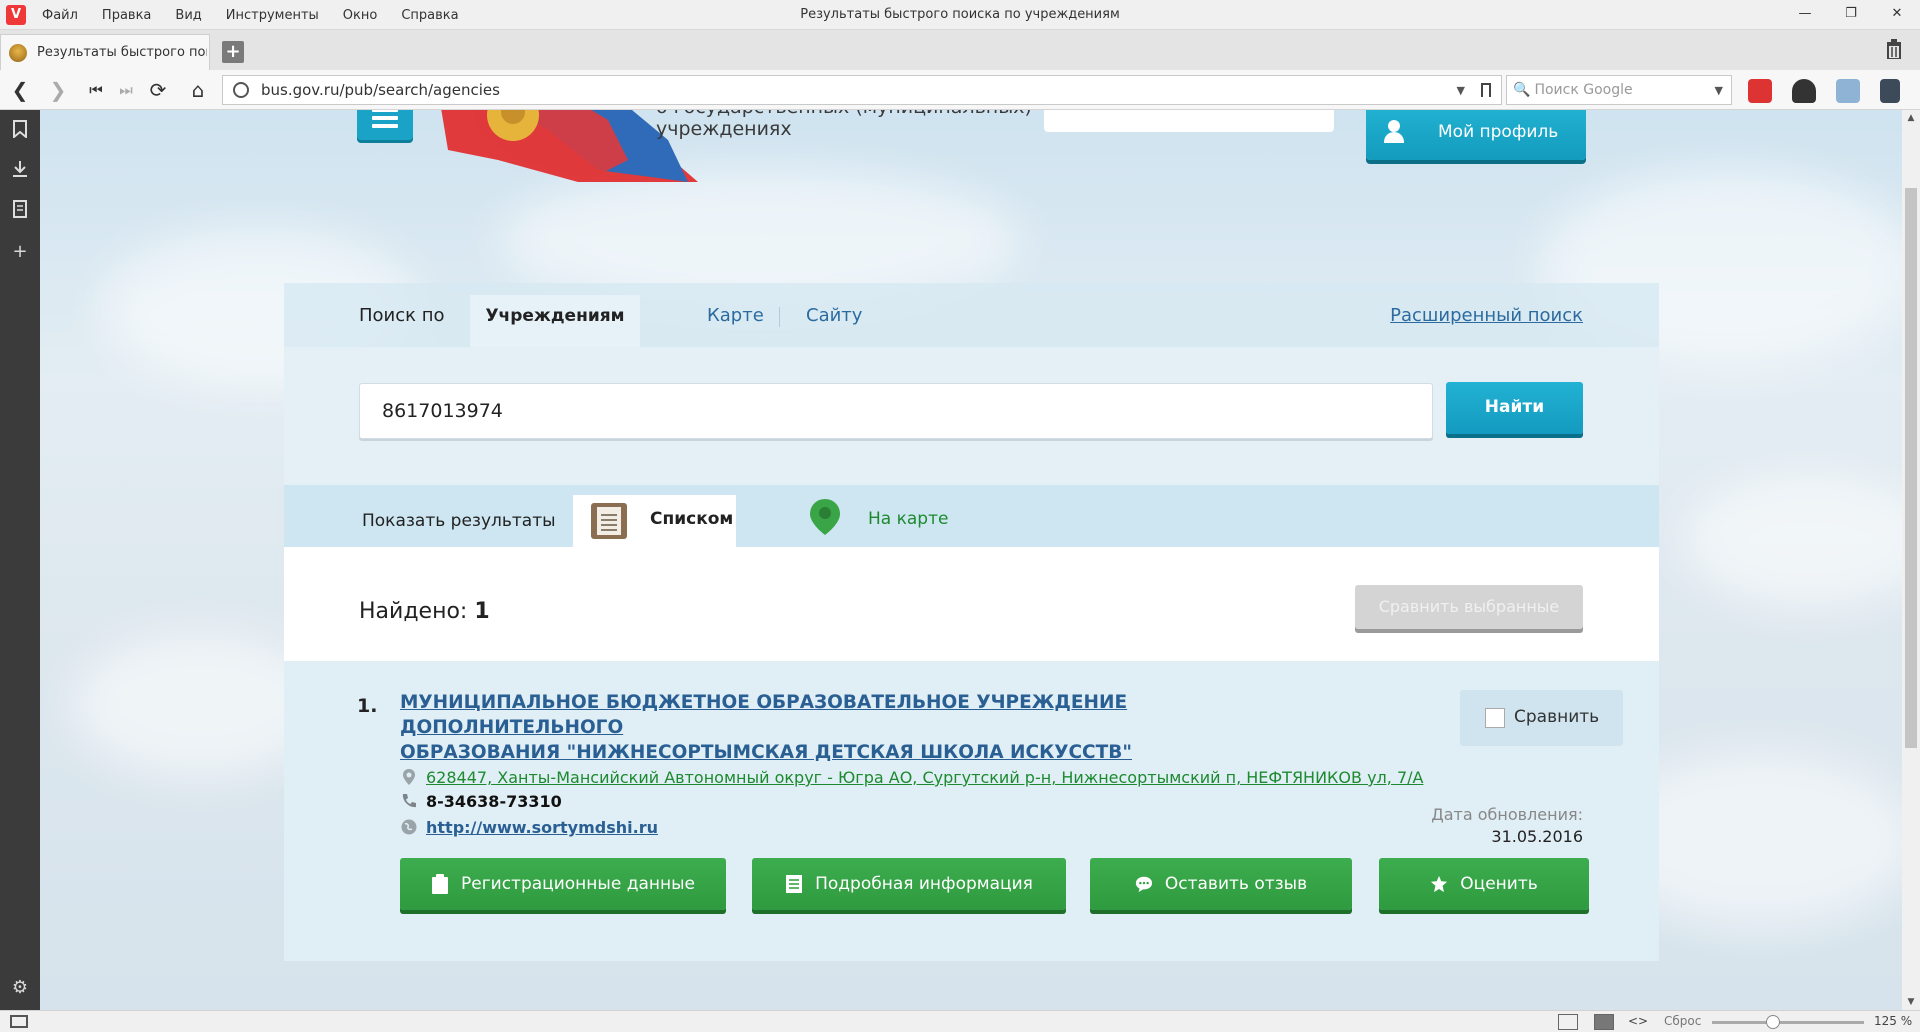 Image resolution: width=1920 pixels, height=1032 pixels. Describe the element at coordinates (1911, 468) in the screenshot. I see `scroll-thumb` at that location.